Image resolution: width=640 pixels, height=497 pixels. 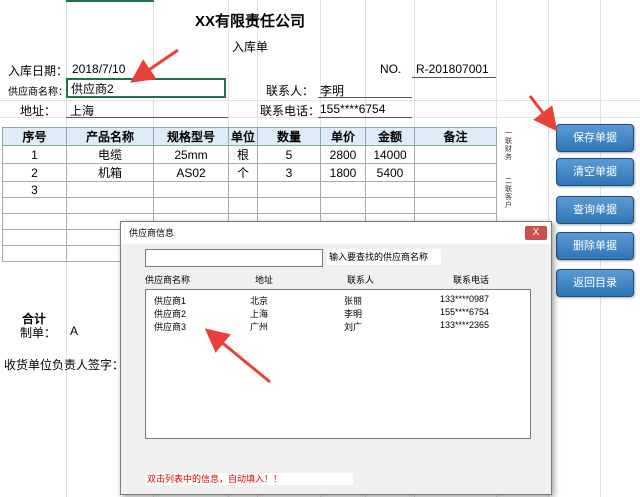 What do you see at coordinates (237, 356) in the screenshot?
I see `arrow-to-supplier-list` at bounding box center [237, 356].